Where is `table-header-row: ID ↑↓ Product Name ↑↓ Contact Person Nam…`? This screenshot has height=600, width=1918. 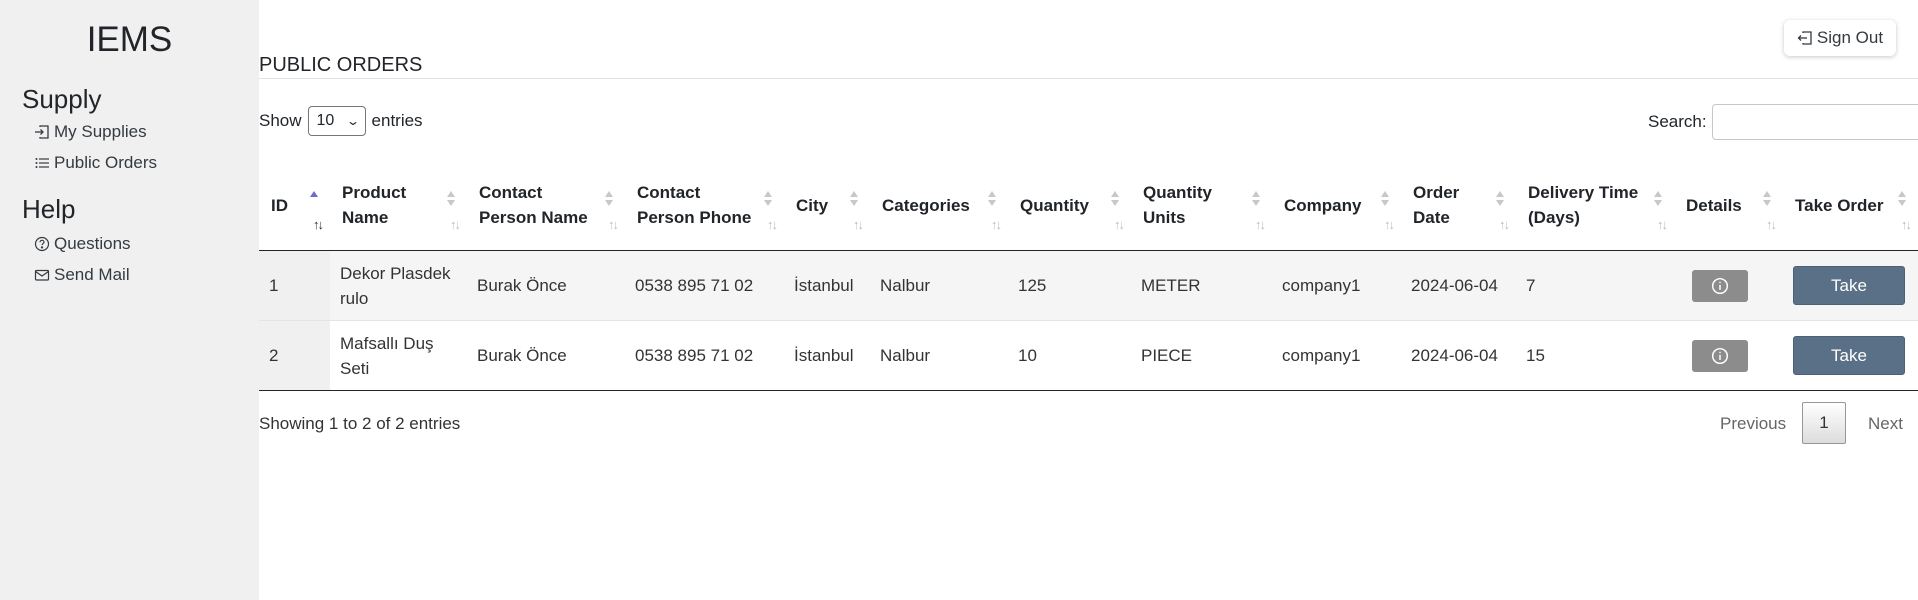 table-header-row: ID ↑↓ Product Name ↑↓ Contact Person Nam… is located at coordinates (1088, 205).